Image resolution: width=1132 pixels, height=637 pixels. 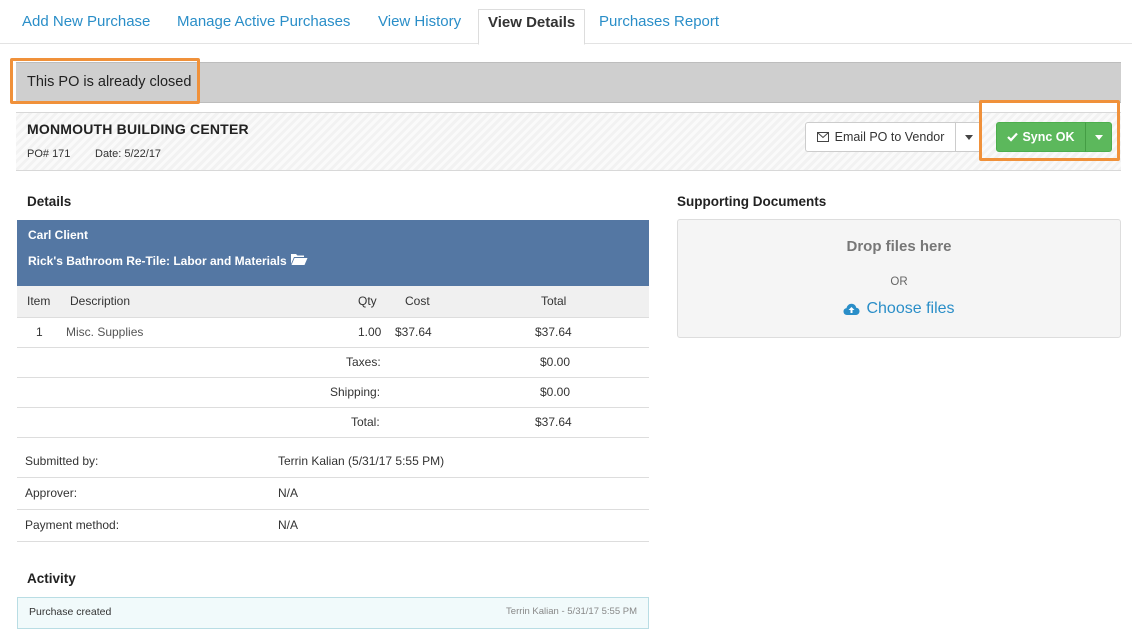 I want to click on item-qty: 1.00, so click(x=370, y=332).